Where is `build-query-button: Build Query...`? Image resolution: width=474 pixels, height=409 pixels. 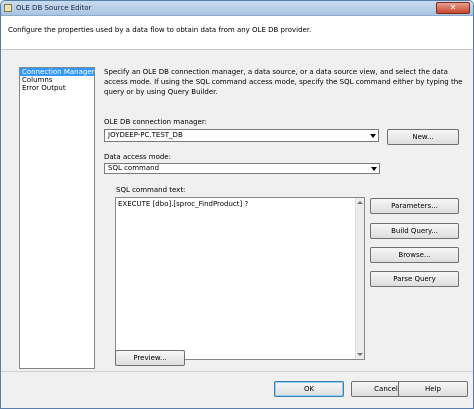 build-query-button: Build Query... is located at coordinates (414, 231).